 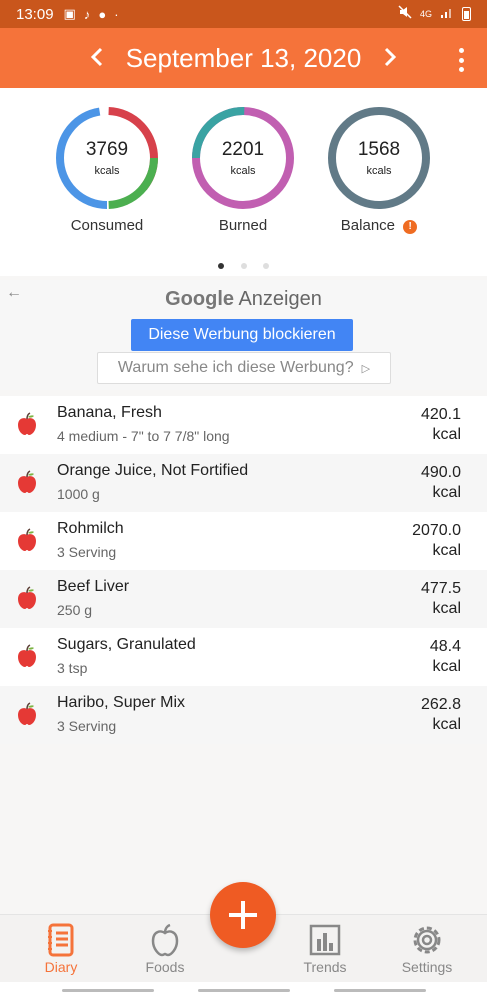 I want to click on nav-settings-label: Settings, so click(x=427, y=967).